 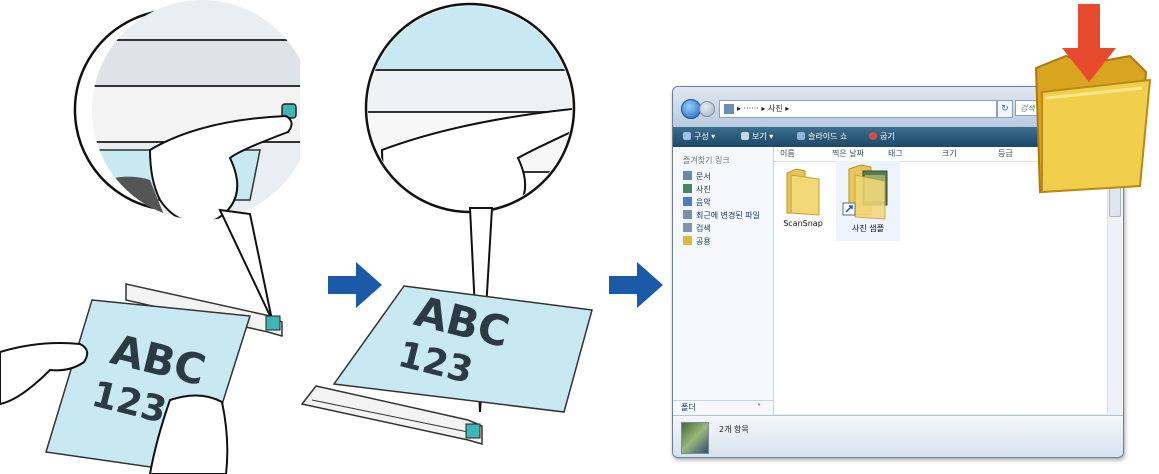 I want to click on computer-icon, so click(x=729, y=109).